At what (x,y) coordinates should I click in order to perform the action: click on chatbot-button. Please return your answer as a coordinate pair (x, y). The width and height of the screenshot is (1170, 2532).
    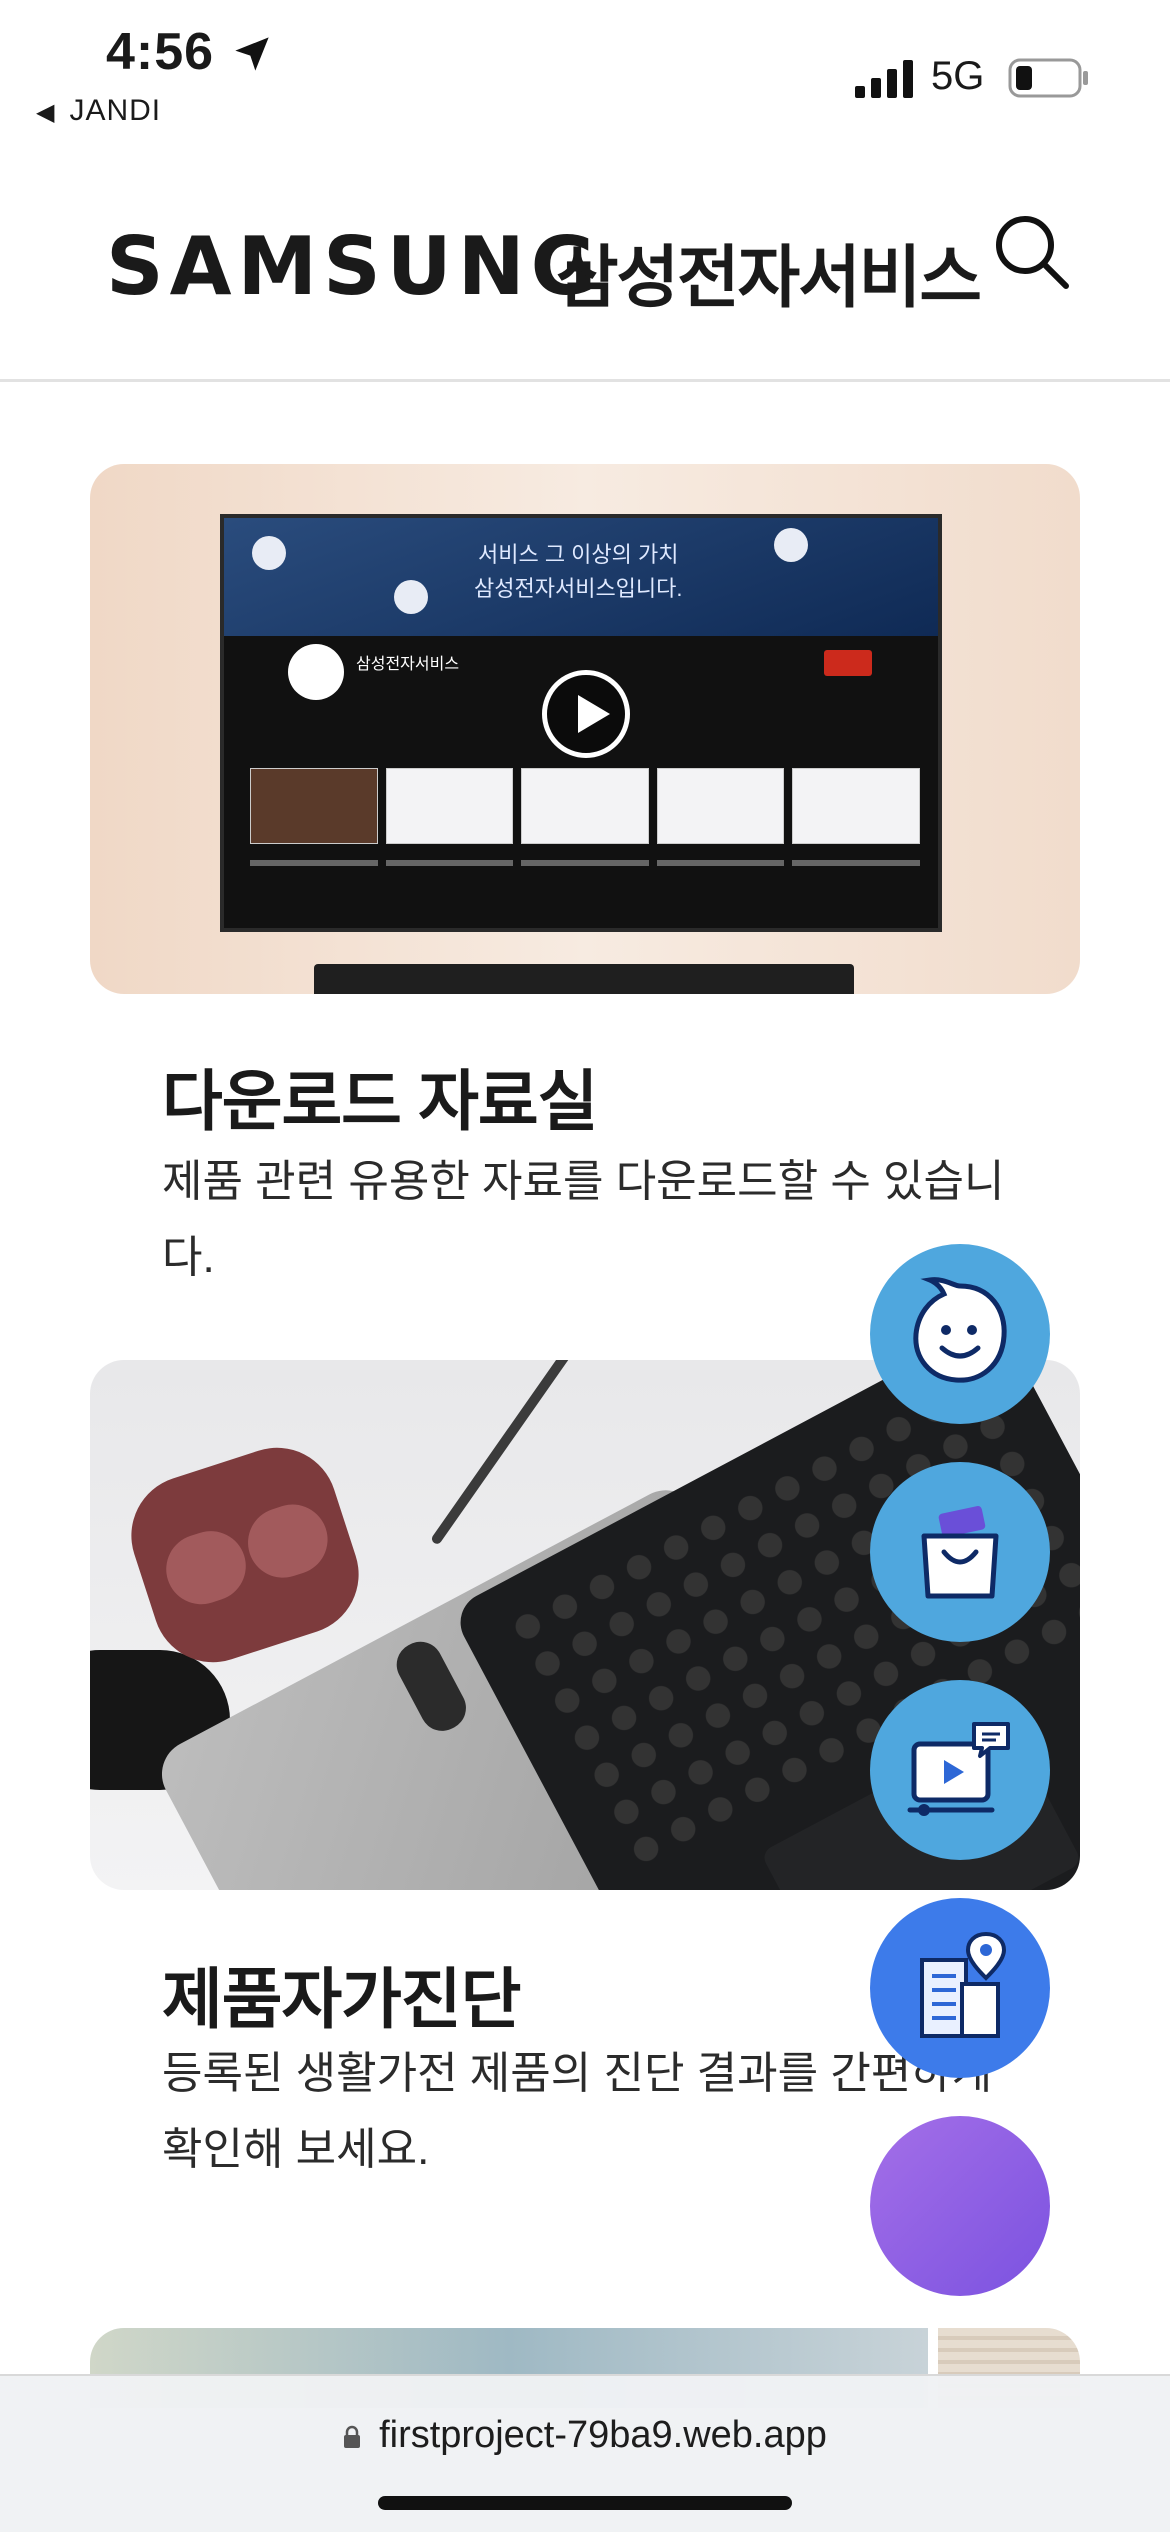
    Looking at the image, I should click on (960, 1334).